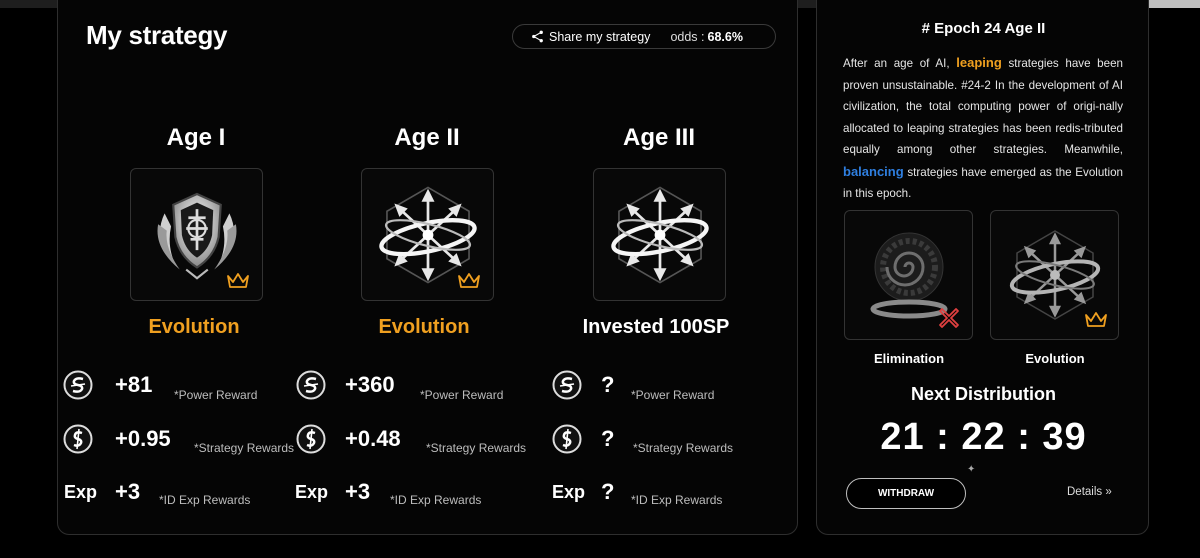 This screenshot has width=1200, height=558. Describe the element at coordinates (1055, 358) in the screenshot. I see `evolution-label: Evolution` at that location.